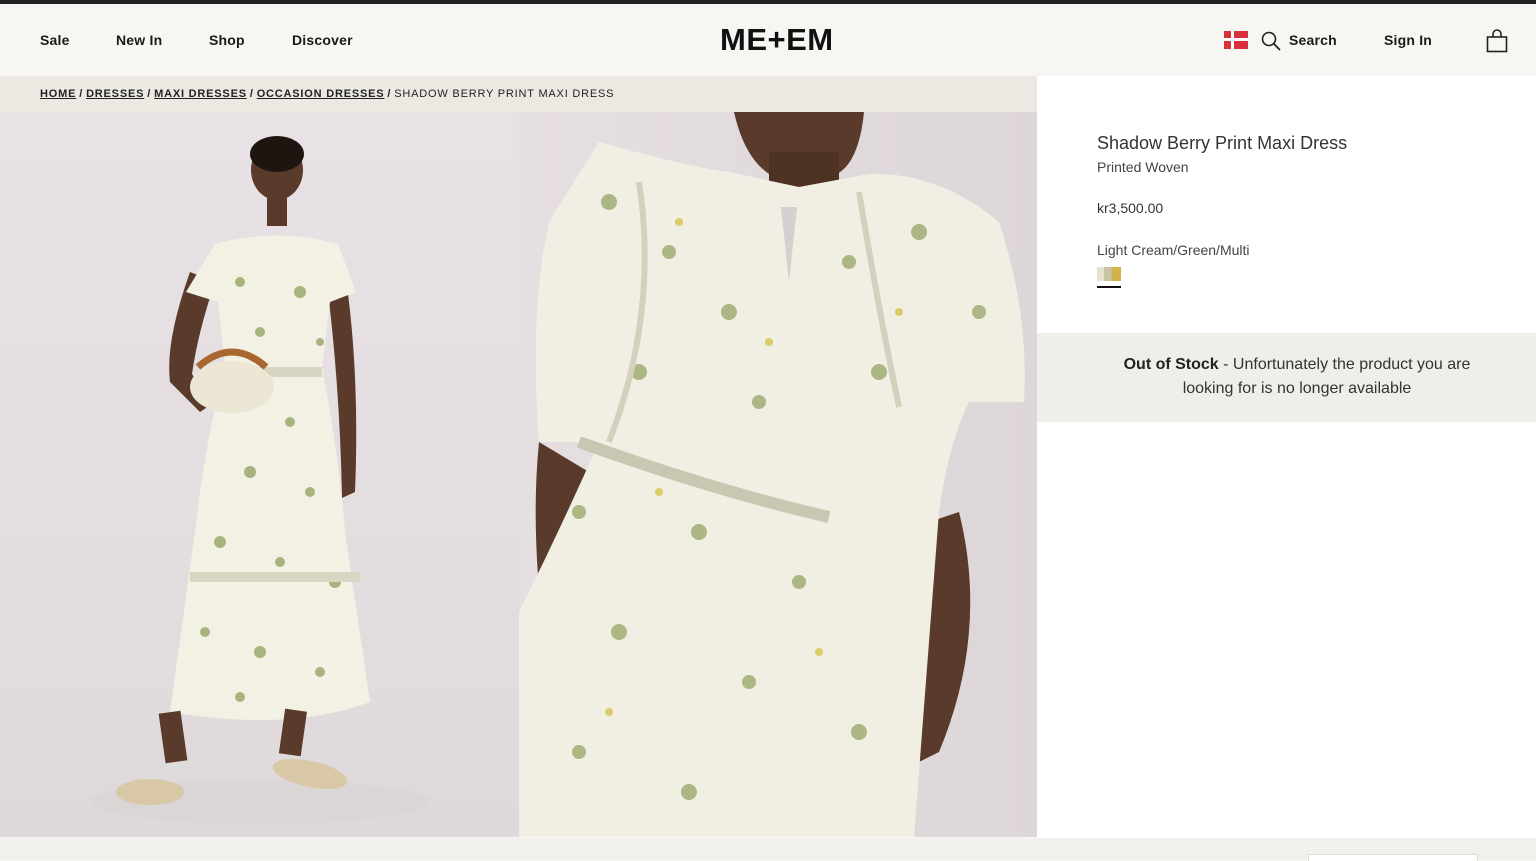 This screenshot has width=1536, height=861. I want to click on breadcrumb-occasion-dresses: OCCASION DRESSES, so click(321, 94).